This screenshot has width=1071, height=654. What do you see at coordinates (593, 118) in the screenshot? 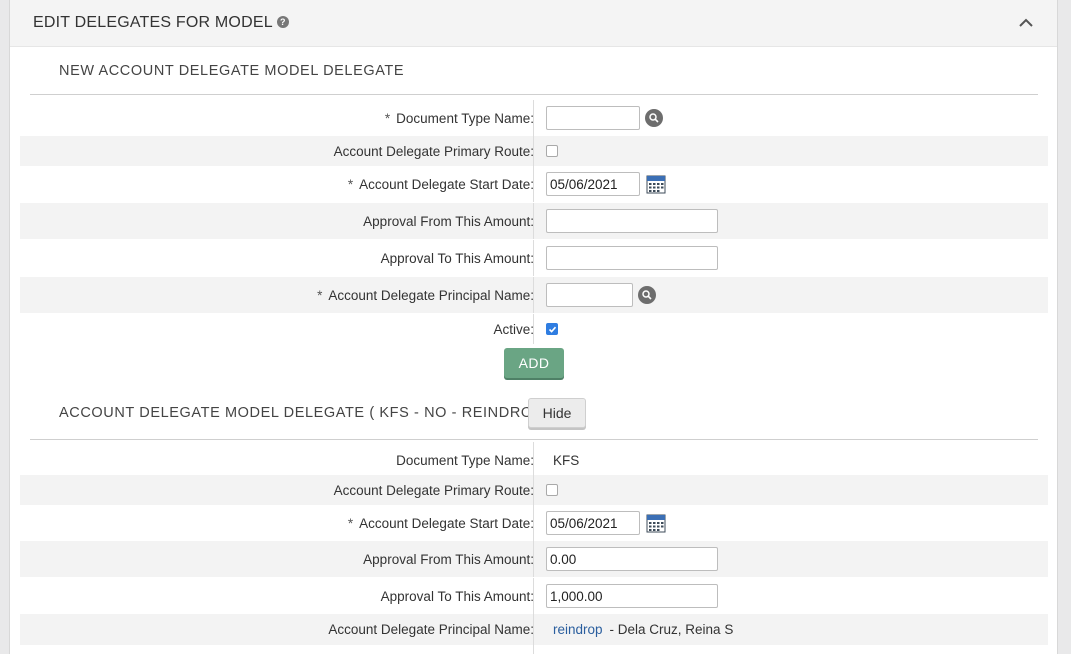
I see `document-type-input` at bounding box center [593, 118].